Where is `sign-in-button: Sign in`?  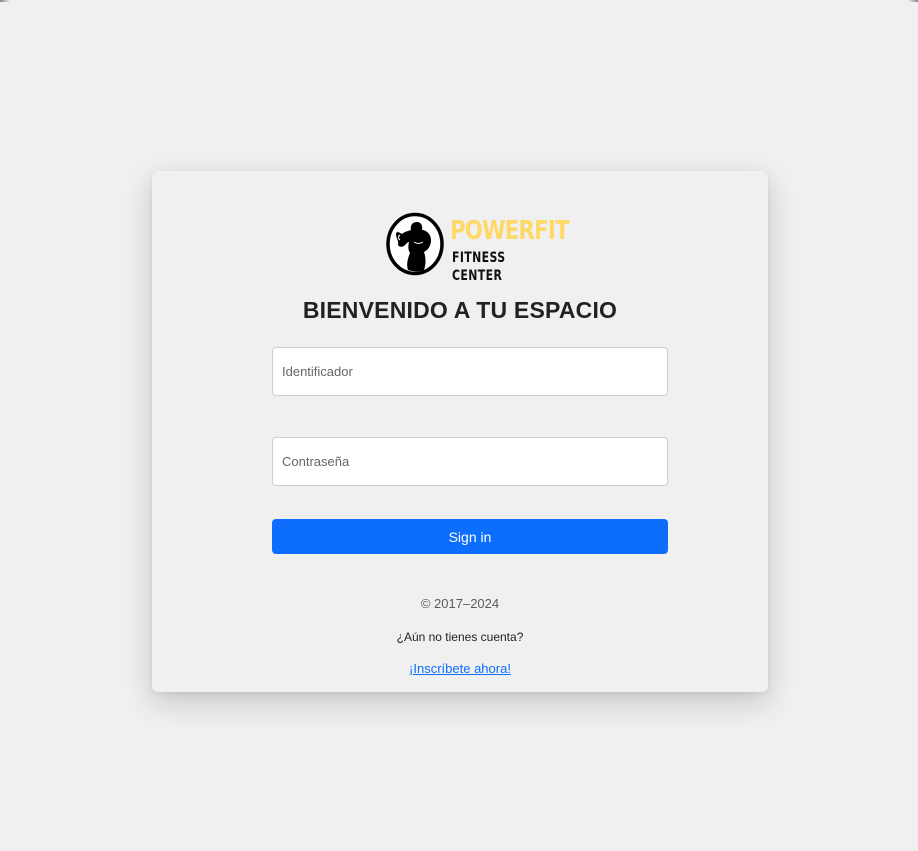 sign-in-button: Sign in is located at coordinates (470, 536).